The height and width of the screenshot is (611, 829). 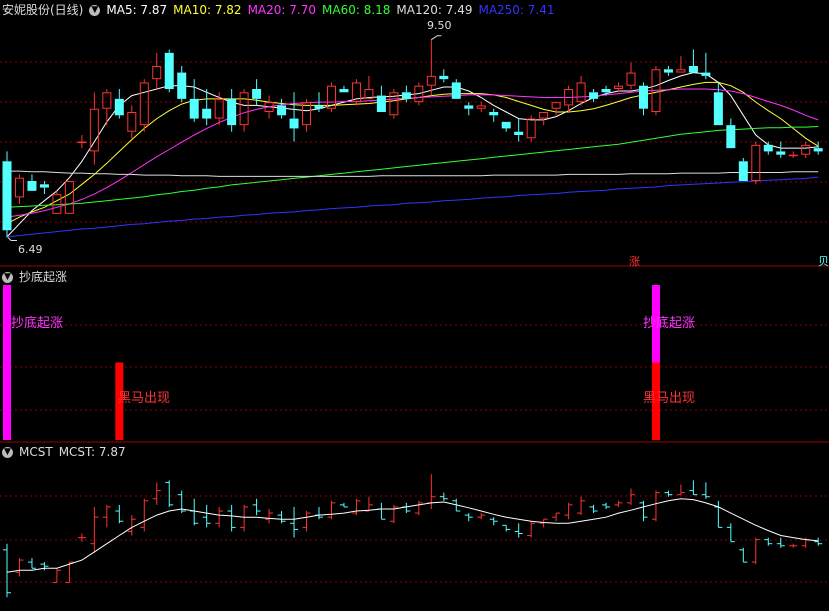 I want to click on mcst-title: MCST, so click(x=36, y=452).